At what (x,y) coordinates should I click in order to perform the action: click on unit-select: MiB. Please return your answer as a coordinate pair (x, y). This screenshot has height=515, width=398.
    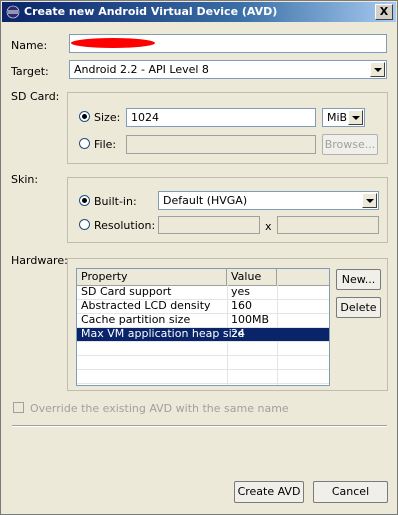
    Looking at the image, I should click on (343, 117).